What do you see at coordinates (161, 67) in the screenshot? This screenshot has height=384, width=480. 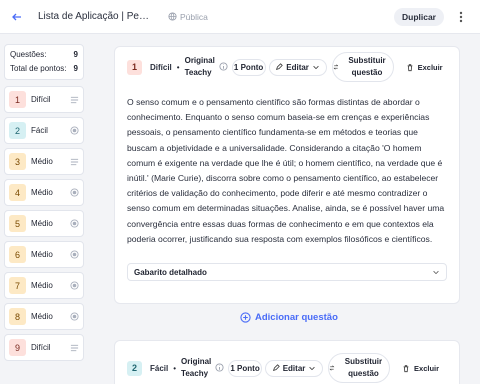 I see `difficulty-label: Difícil` at bounding box center [161, 67].